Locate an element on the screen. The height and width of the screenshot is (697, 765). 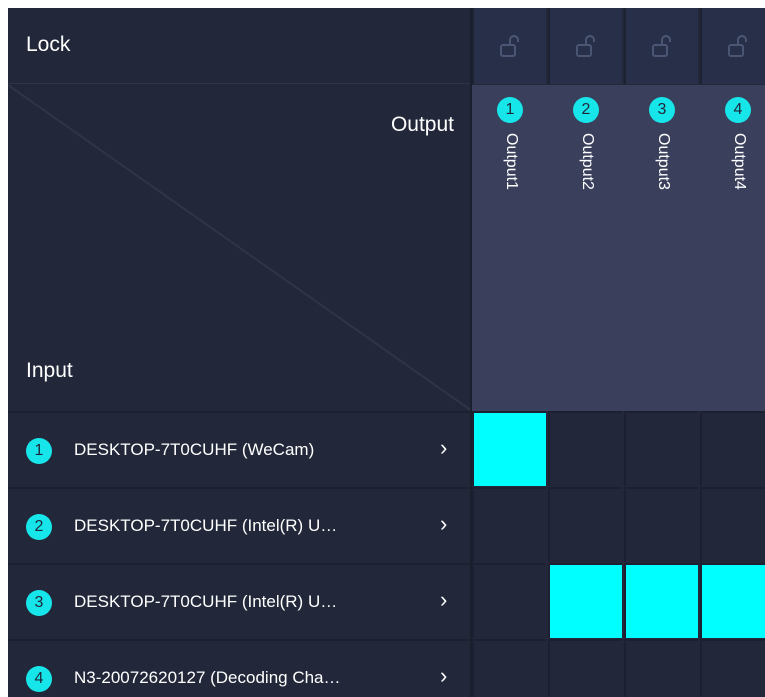
output-number-badge: 3 is located at coordinates (662, 110).